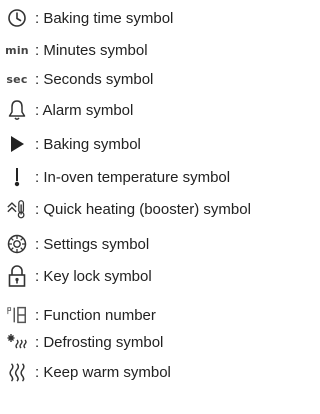  I want to click on legend-label: : Baking time symbol, so click(104, 18).